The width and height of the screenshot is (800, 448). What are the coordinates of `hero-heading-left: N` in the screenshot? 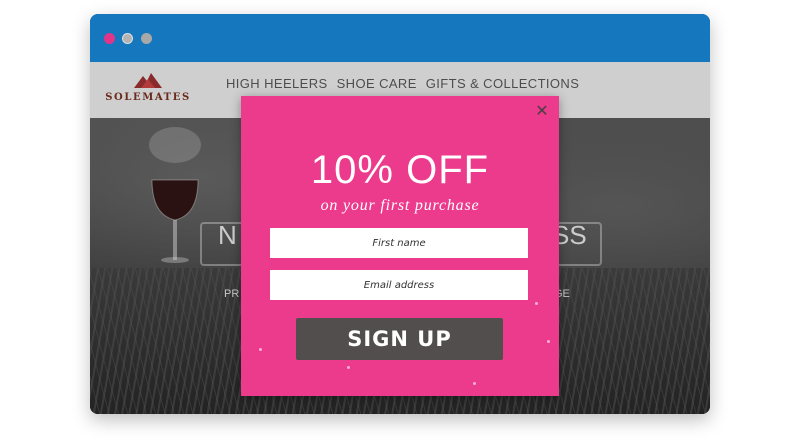 It's located at (227, 235).